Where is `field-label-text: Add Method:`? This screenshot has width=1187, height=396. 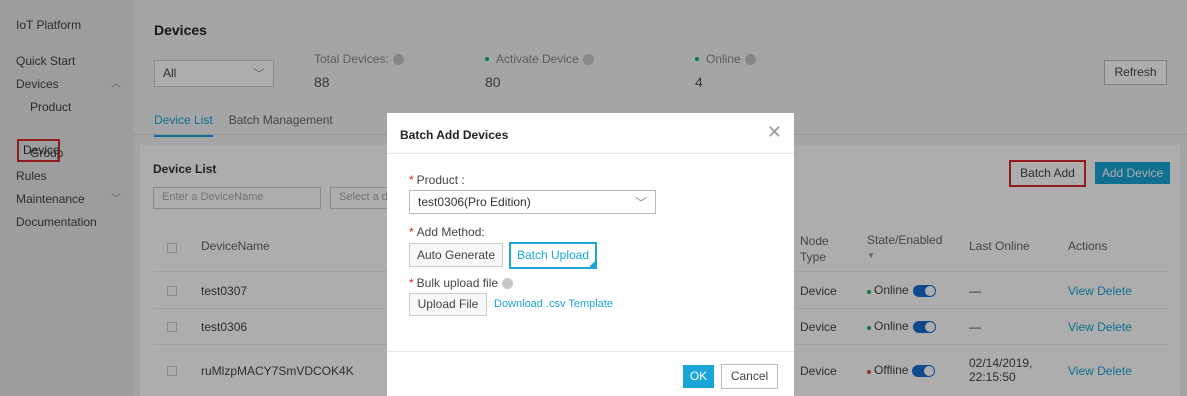 field-label-text: Add Method: is located at coordinates (450, 232).